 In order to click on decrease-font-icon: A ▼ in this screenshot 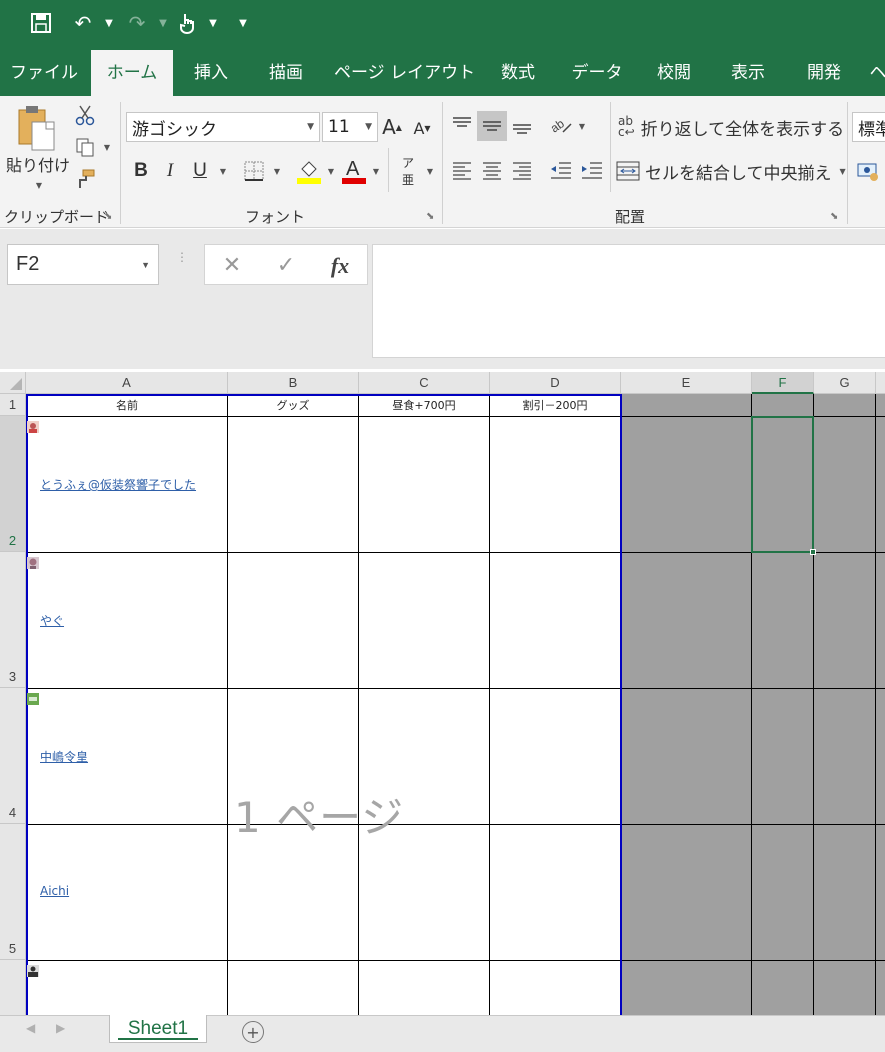, I will do `click(422, 128)`.